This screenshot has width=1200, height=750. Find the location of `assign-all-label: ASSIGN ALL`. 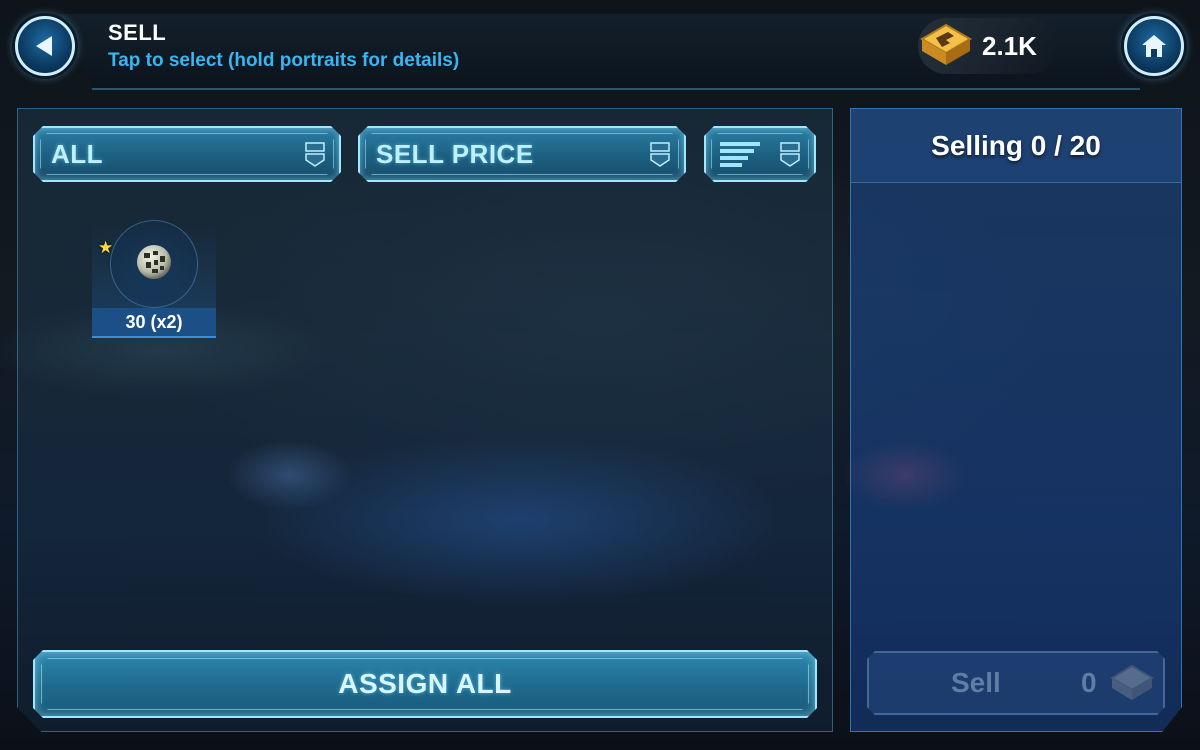

assign-all-label: ASSIGN ALL is located at coordinates (425, 683).